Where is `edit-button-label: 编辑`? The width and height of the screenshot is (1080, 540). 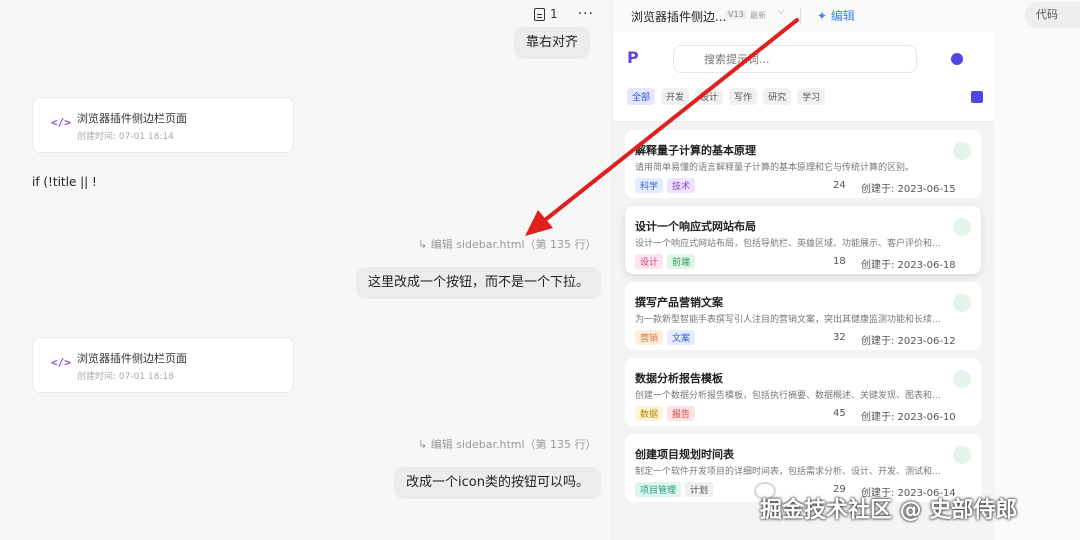 edit-button-label: 编辑 is located at coordinates (842, 16).